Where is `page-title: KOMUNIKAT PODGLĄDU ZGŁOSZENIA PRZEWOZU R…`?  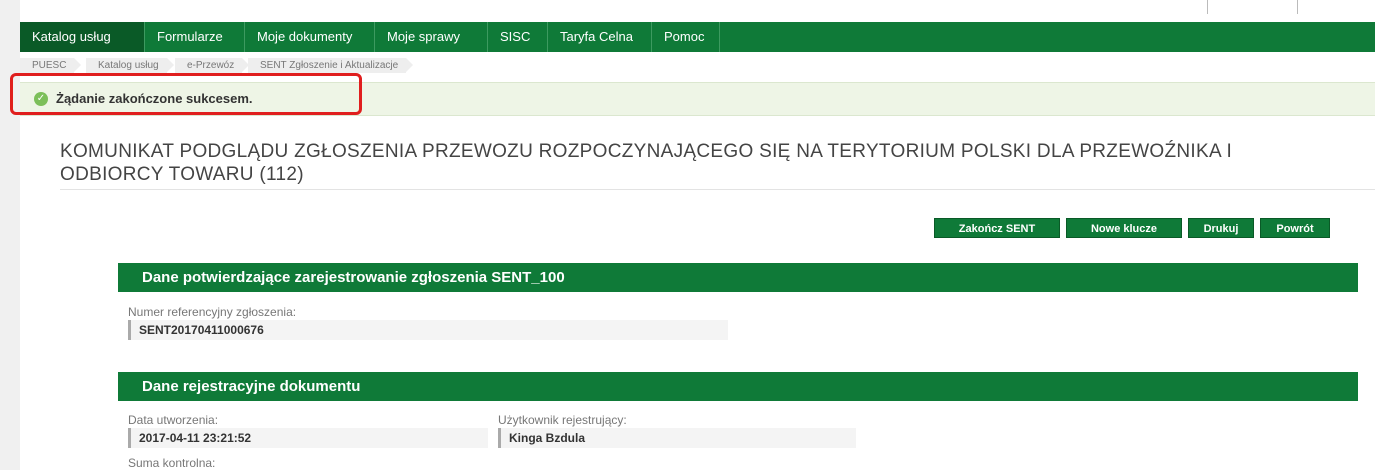
page-title: KOMUNIKAT PODGLĄDU ZGŁOSZENIA PRZEWOZU R… is located at coordinates (646, 163).